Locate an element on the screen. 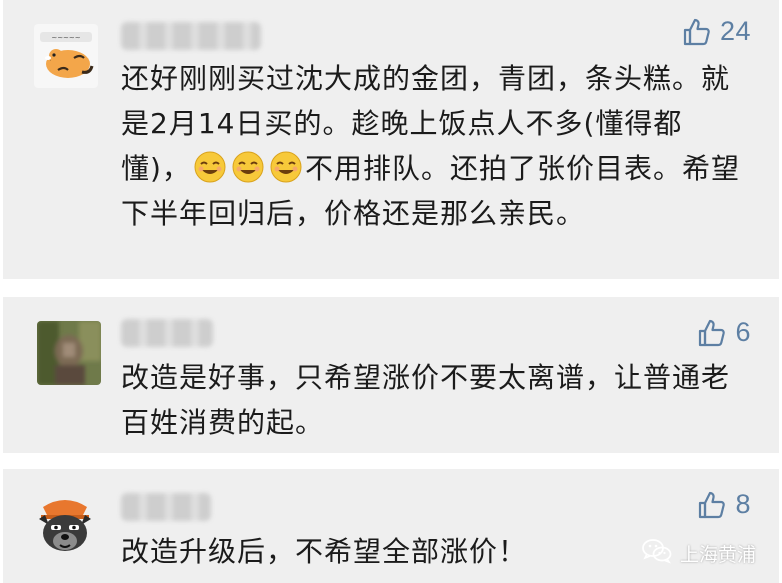 This screenshot has height=583, width=782. like-count: 8 is located at coordinates (743, 504).